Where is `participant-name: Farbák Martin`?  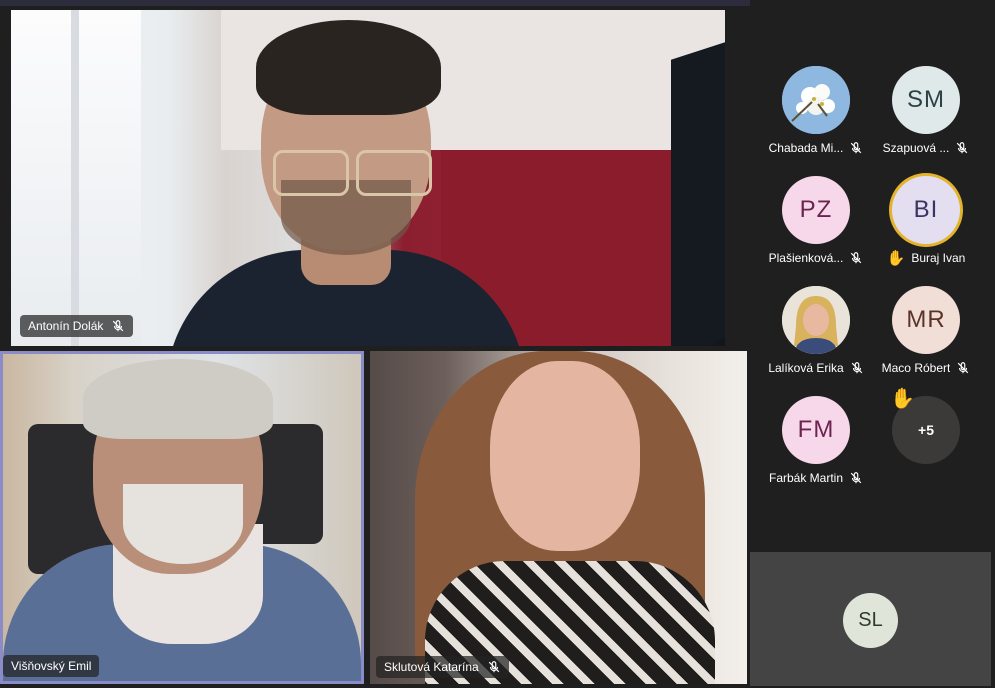
participant-name: Farbák Martin is located at coordinates (806, 478).